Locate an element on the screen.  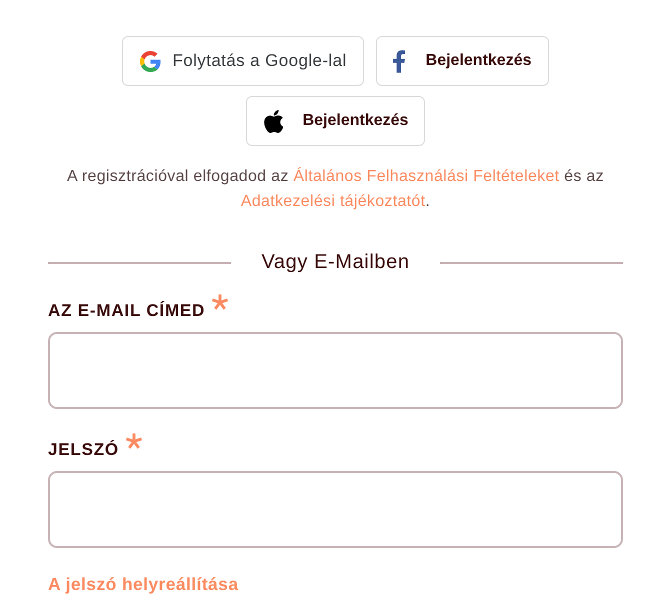
field-label: JELSZÓ is located at coordinates (83, 450).